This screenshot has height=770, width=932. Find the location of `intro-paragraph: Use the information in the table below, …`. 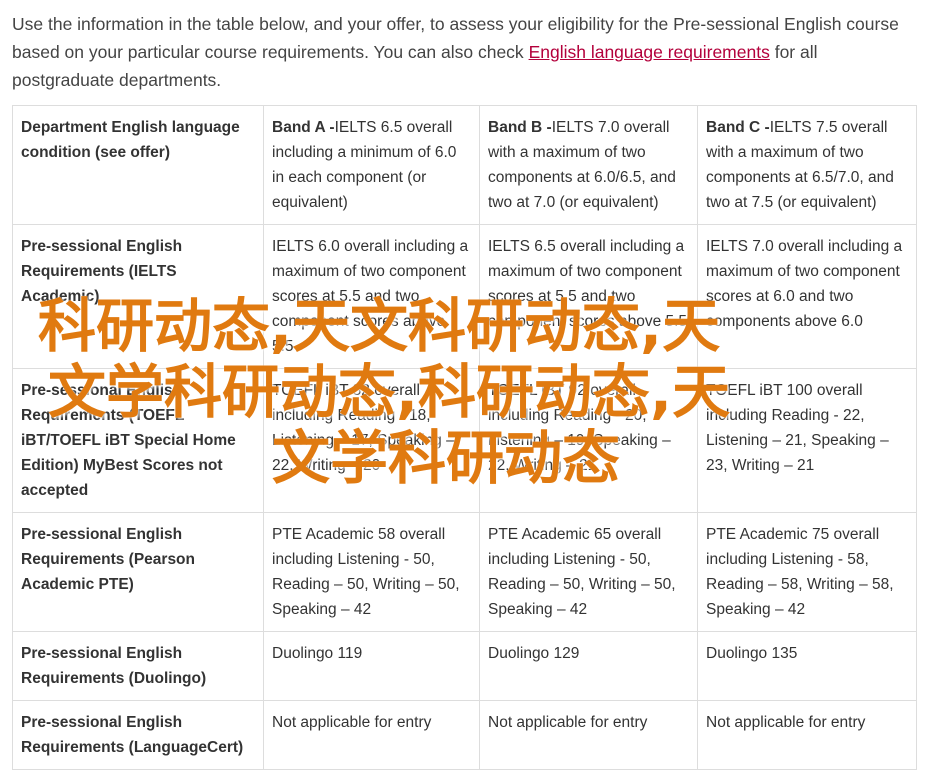

intro-paragraph: Use the information in the table below, … is located at coordinates (464, 52).